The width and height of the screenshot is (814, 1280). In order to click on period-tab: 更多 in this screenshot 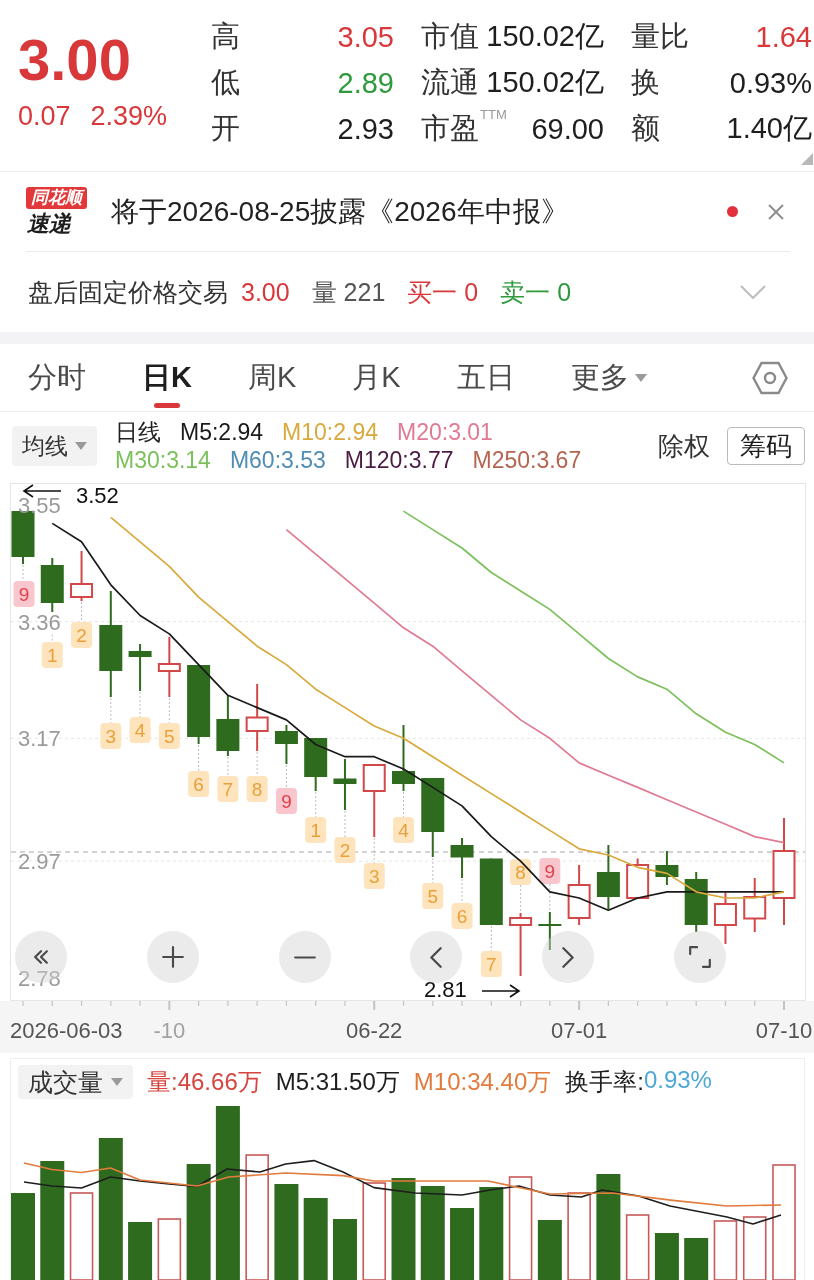, I will do `click(608, 377)`.